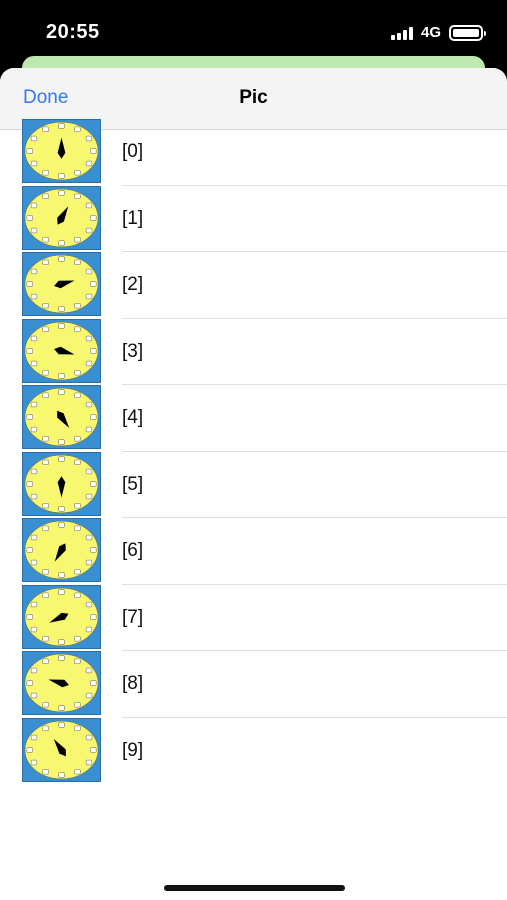  I want to click on list-item: [1], so click(253, 219).